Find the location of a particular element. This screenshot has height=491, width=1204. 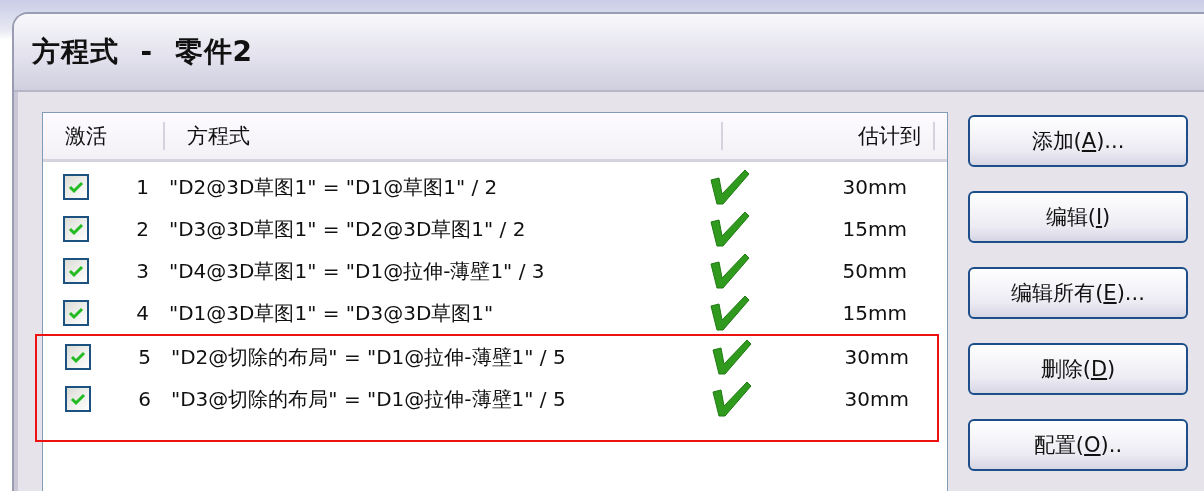

window-title: 方程式 - 零件2 is located at coordinates (143, 52).